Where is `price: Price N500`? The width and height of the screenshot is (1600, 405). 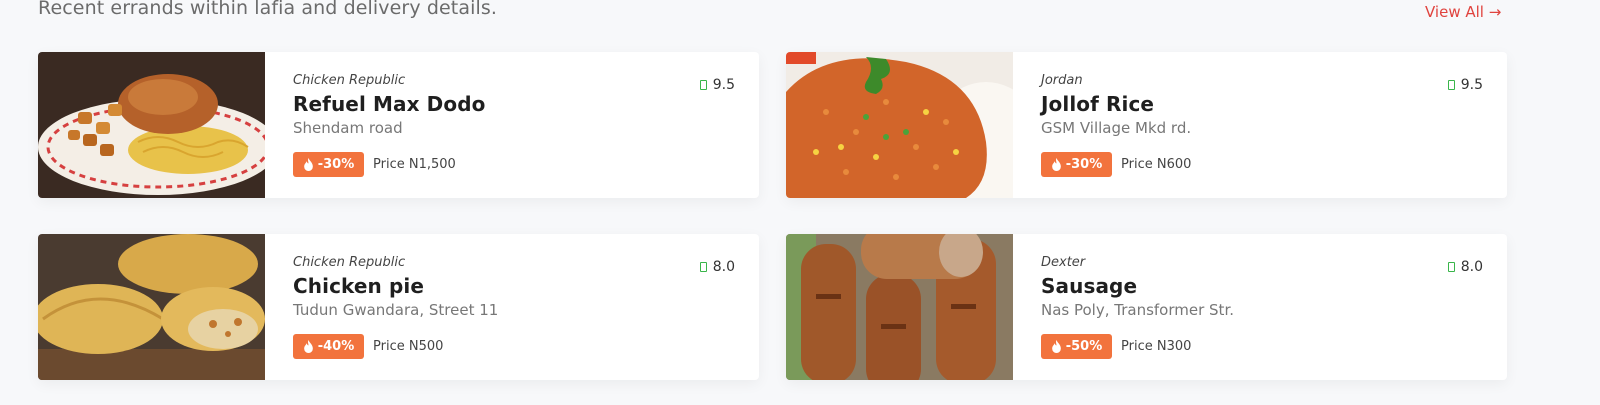 price: Price N500 is located at coordinates (408, 346).